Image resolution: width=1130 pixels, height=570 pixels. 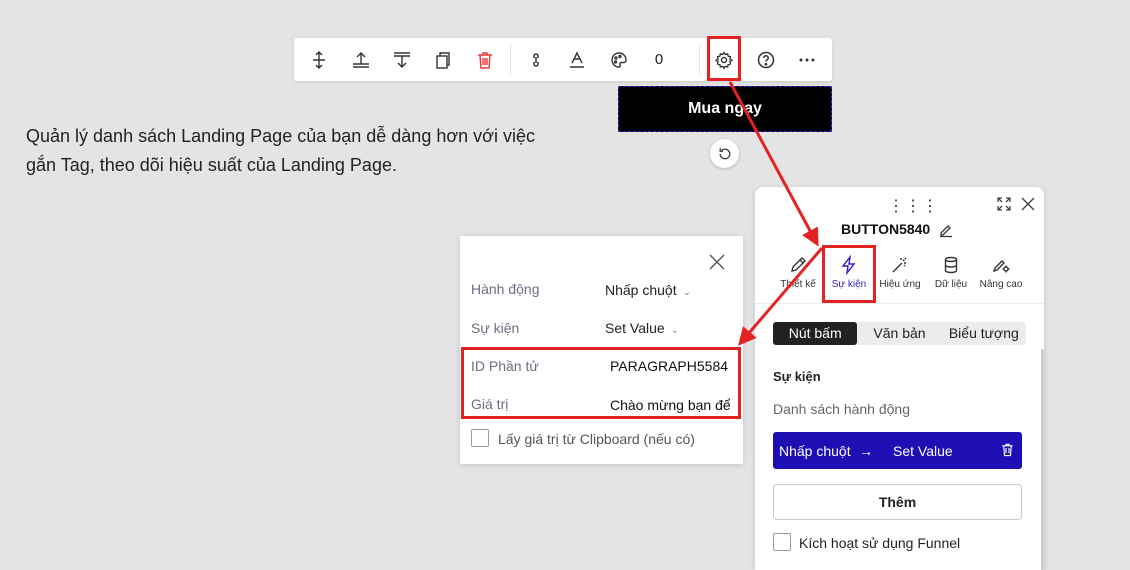 What do you see at coordinates (815, 333) in the screenshot?
I see `segment-button: Nút bấm` at bounding box center [815, 333].